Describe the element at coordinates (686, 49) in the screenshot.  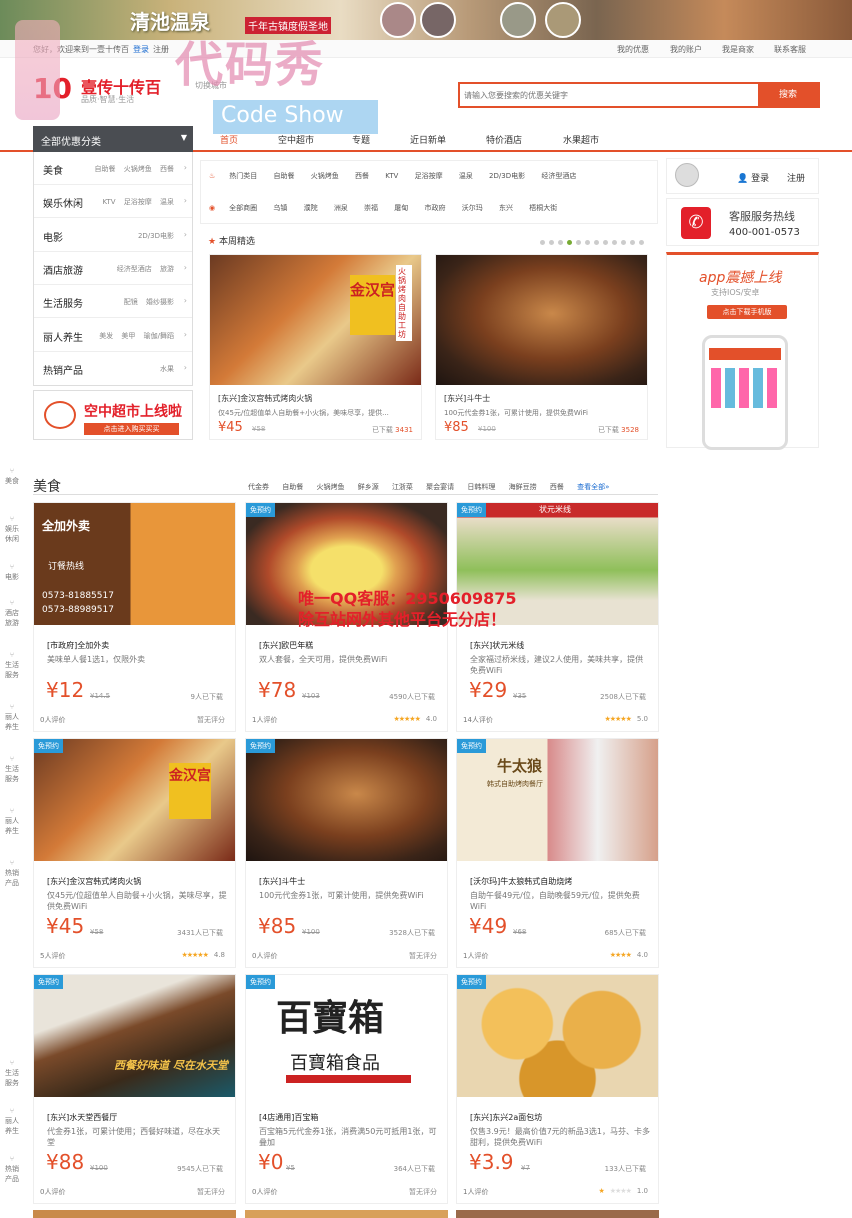
I see `my-account-link: 我的账户` at that location.